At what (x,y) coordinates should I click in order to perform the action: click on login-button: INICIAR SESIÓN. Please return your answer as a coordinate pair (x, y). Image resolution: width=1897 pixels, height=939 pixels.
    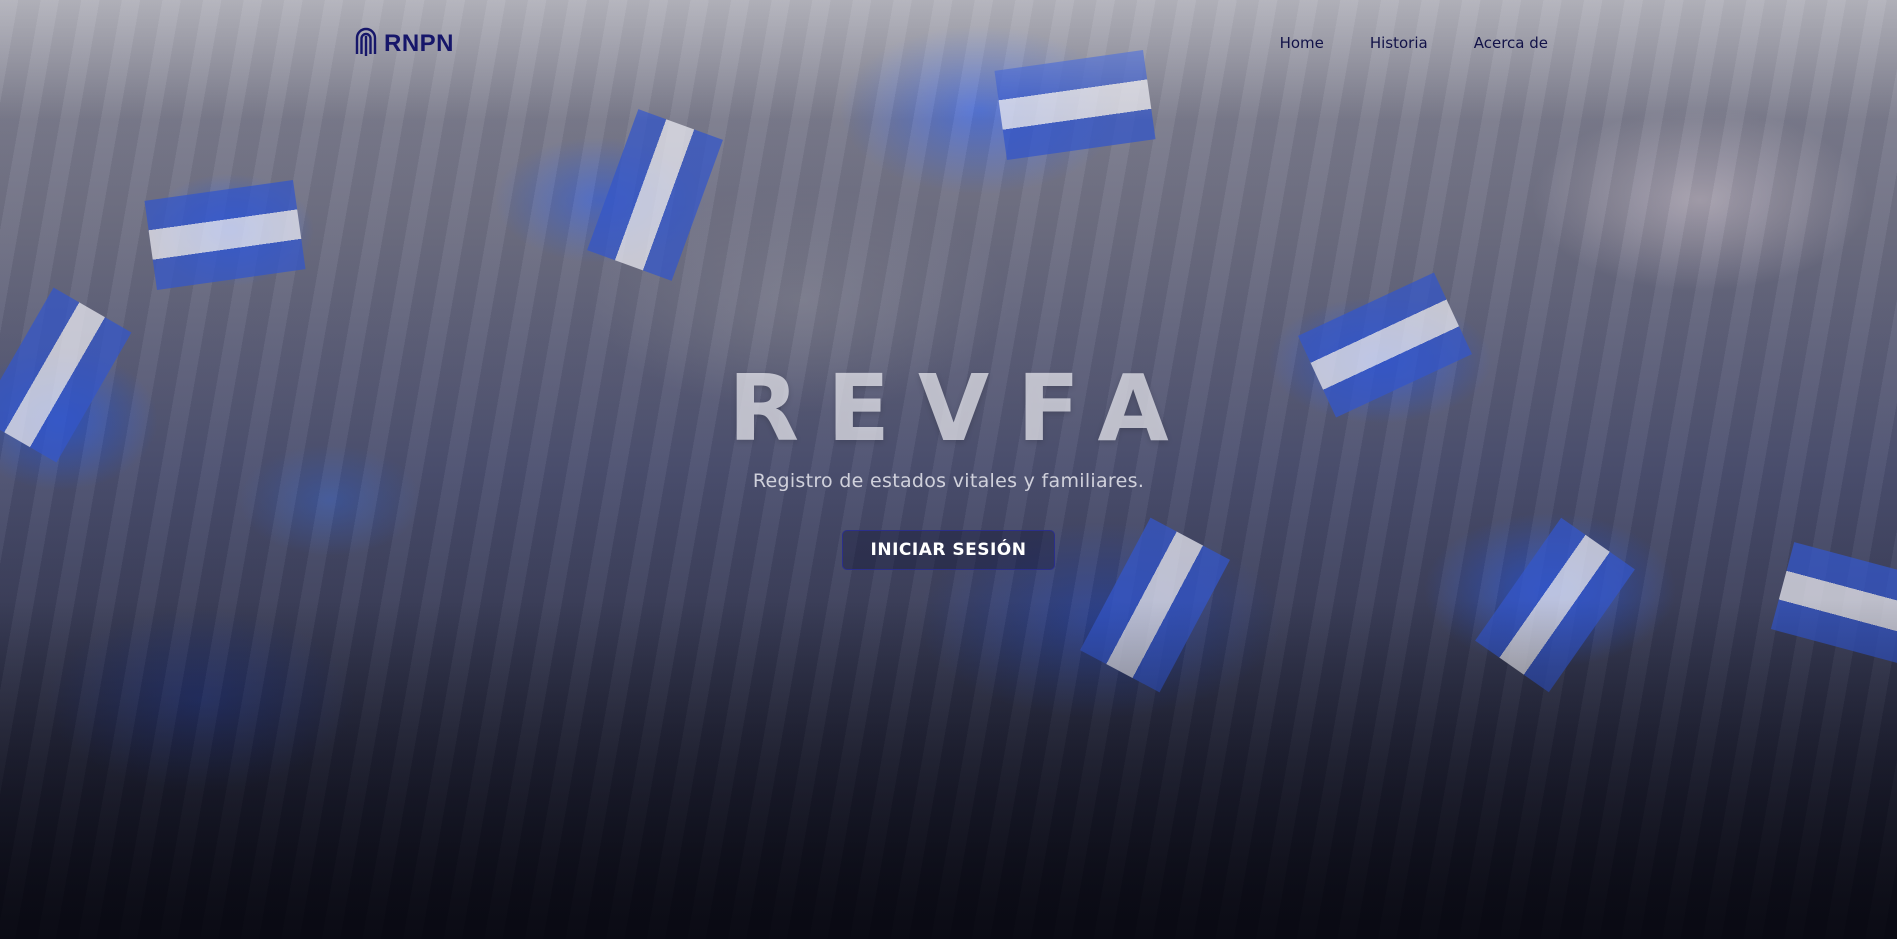
    Looking at the image, I should click on (948, 550).